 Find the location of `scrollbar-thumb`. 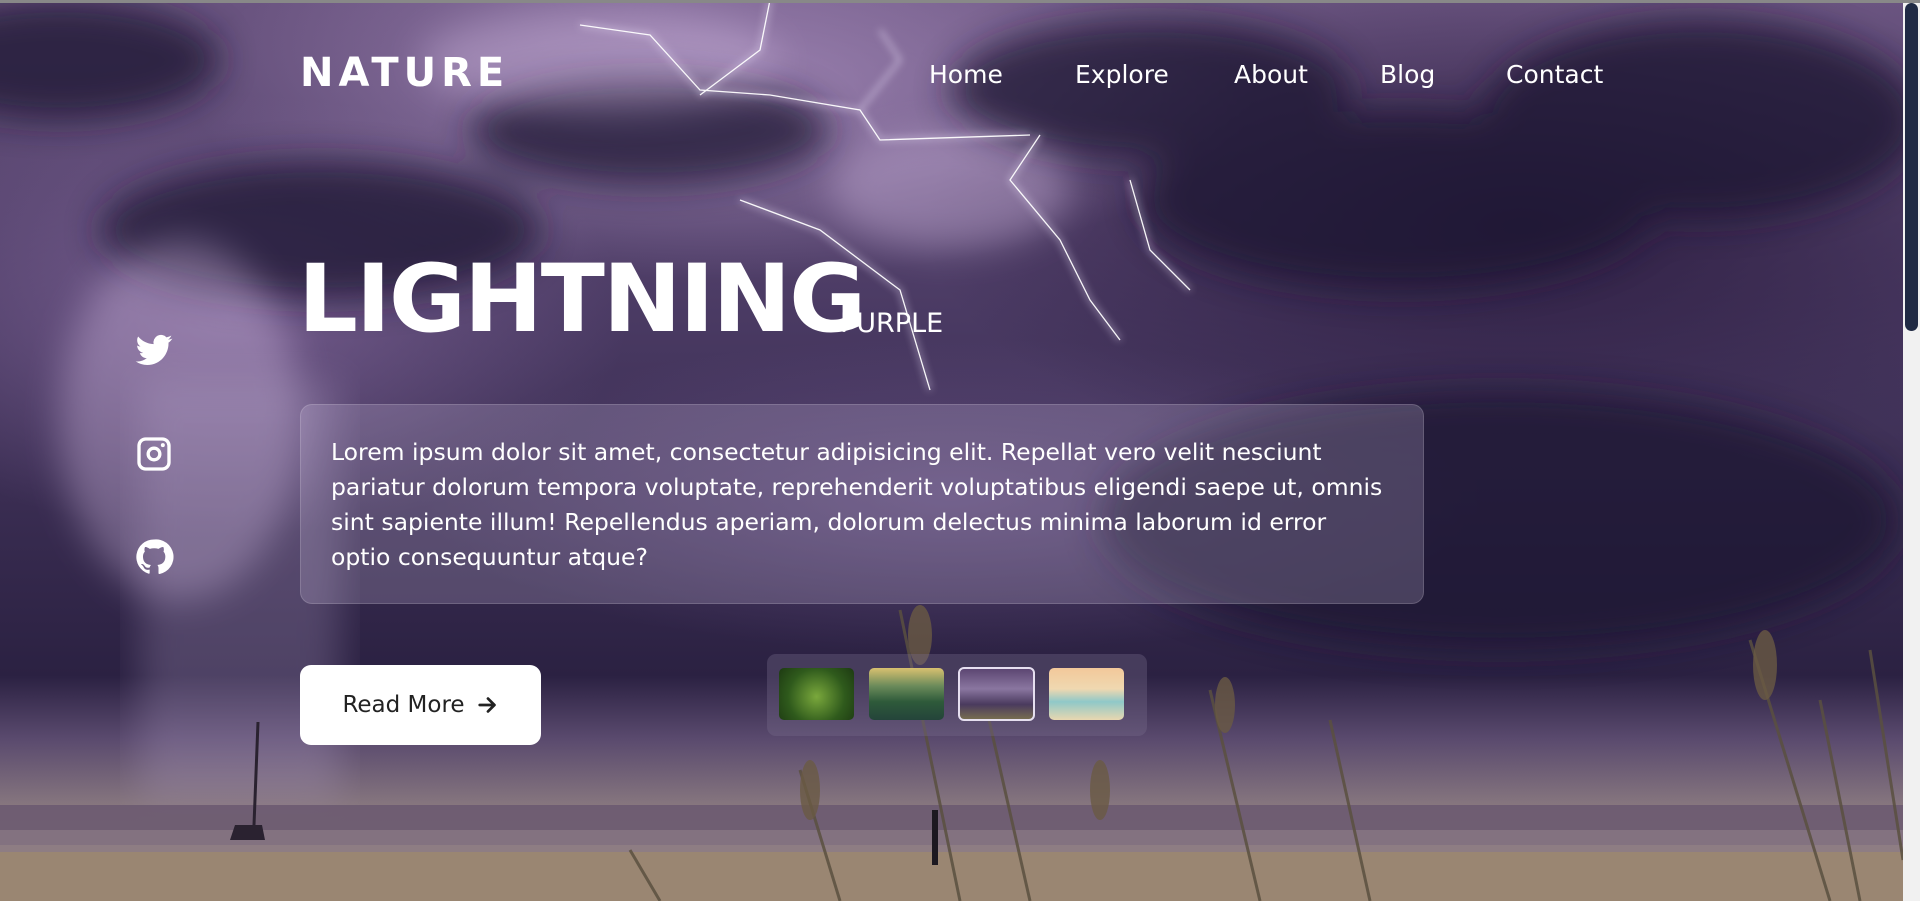

scrollbar-thumb is located at coordinates (1911, 167).